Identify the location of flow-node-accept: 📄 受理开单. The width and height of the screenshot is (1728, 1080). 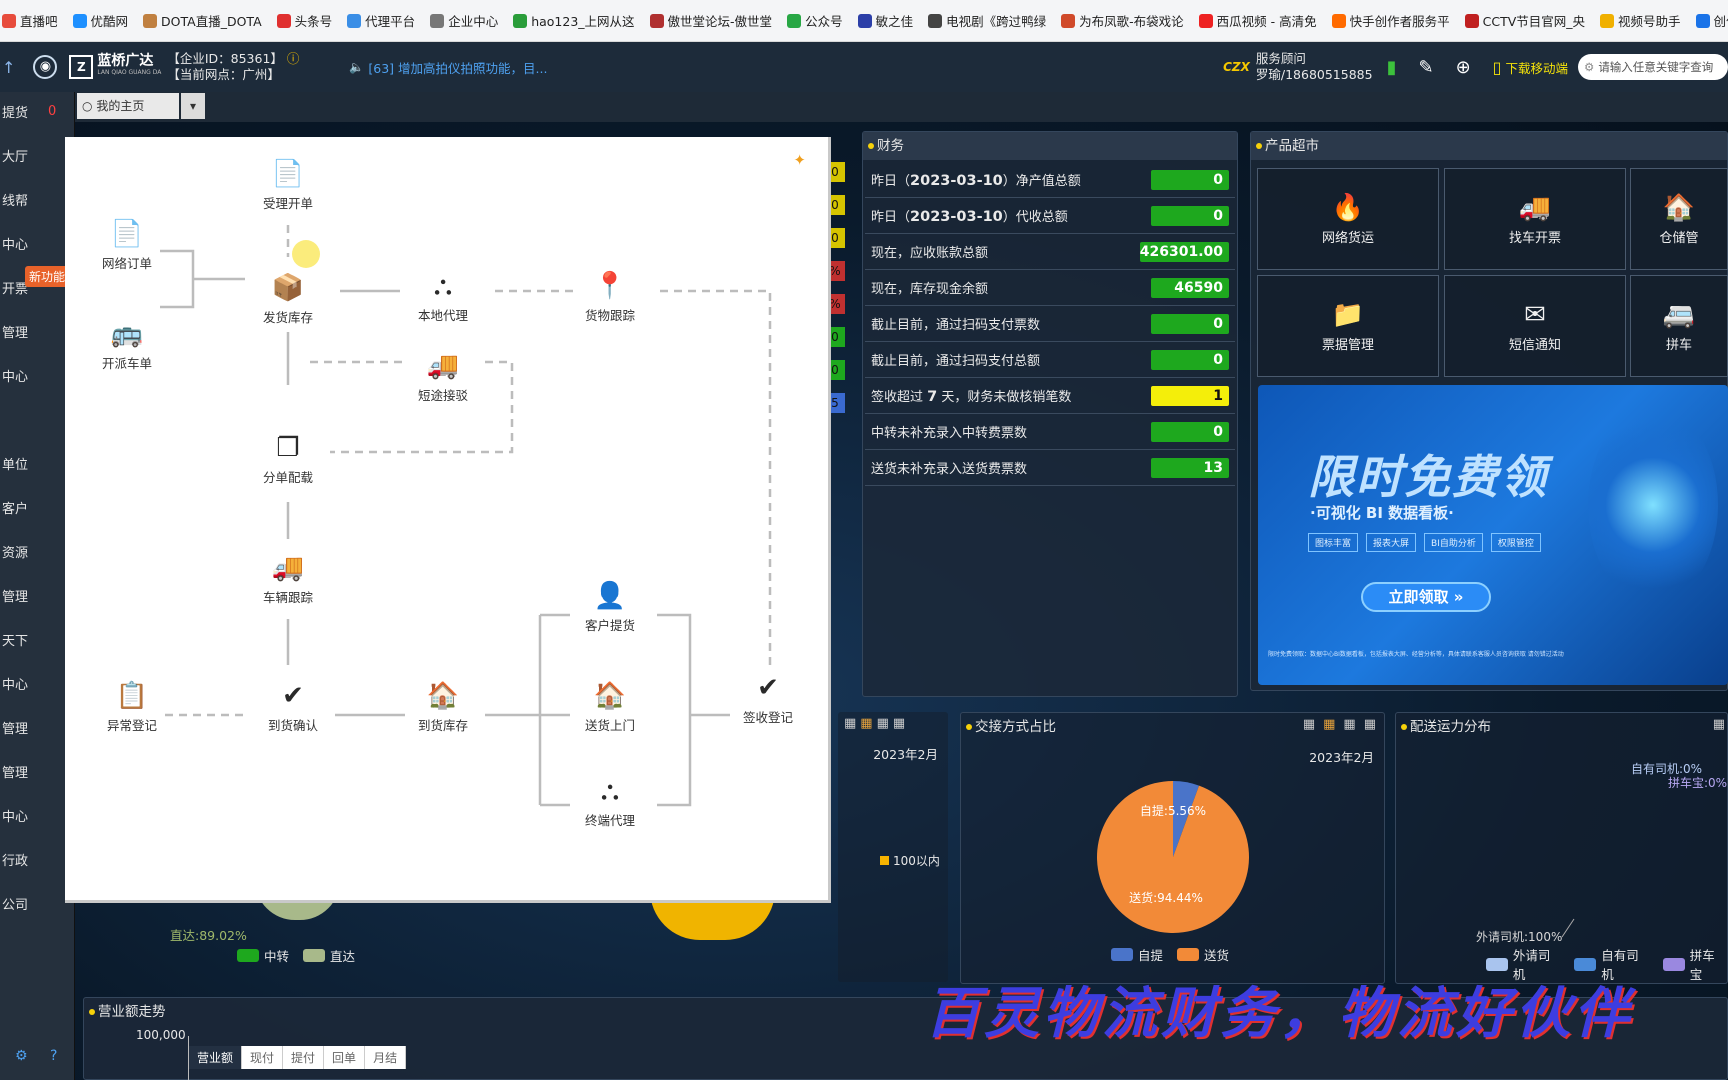
(288, 183).